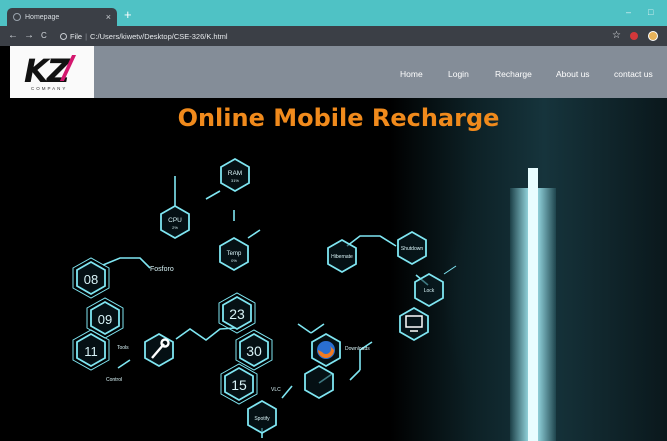  I want to click on nav-contact-us: contact us, so click(633, 74).